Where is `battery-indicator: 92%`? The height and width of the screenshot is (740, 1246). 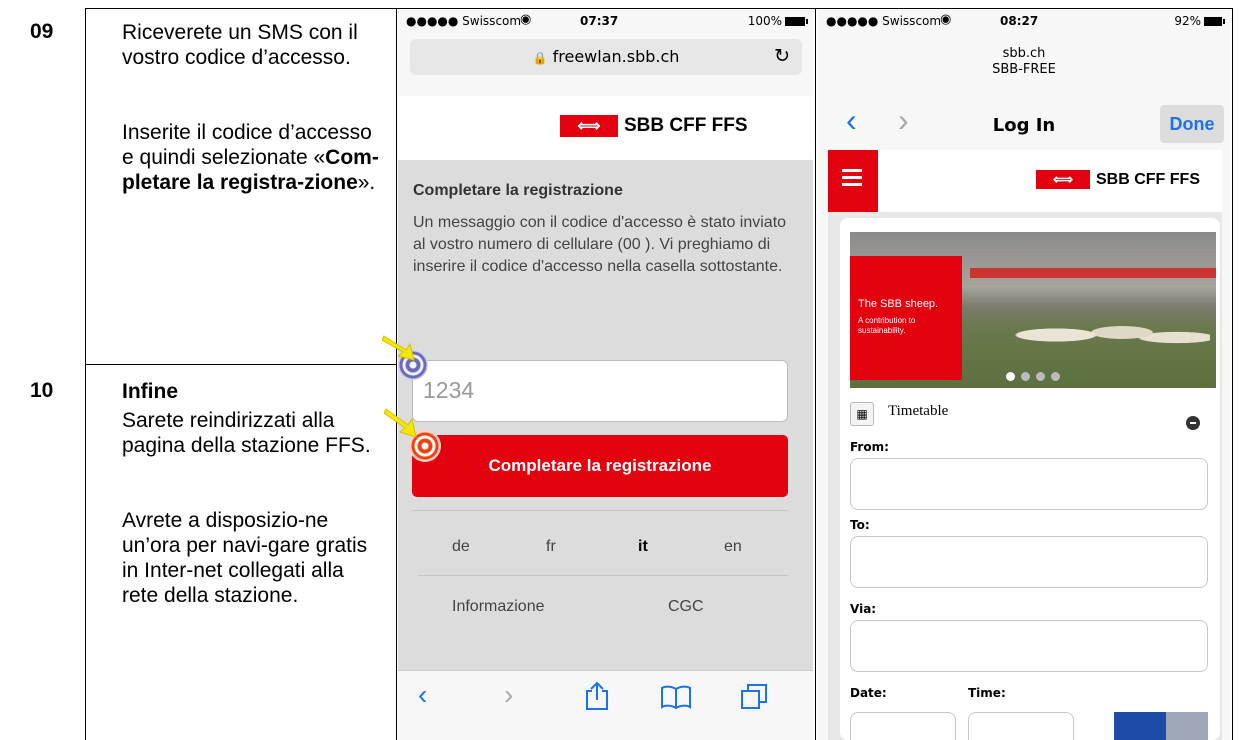 battery-indicator: 92% is located at coordinates (1199, 21).